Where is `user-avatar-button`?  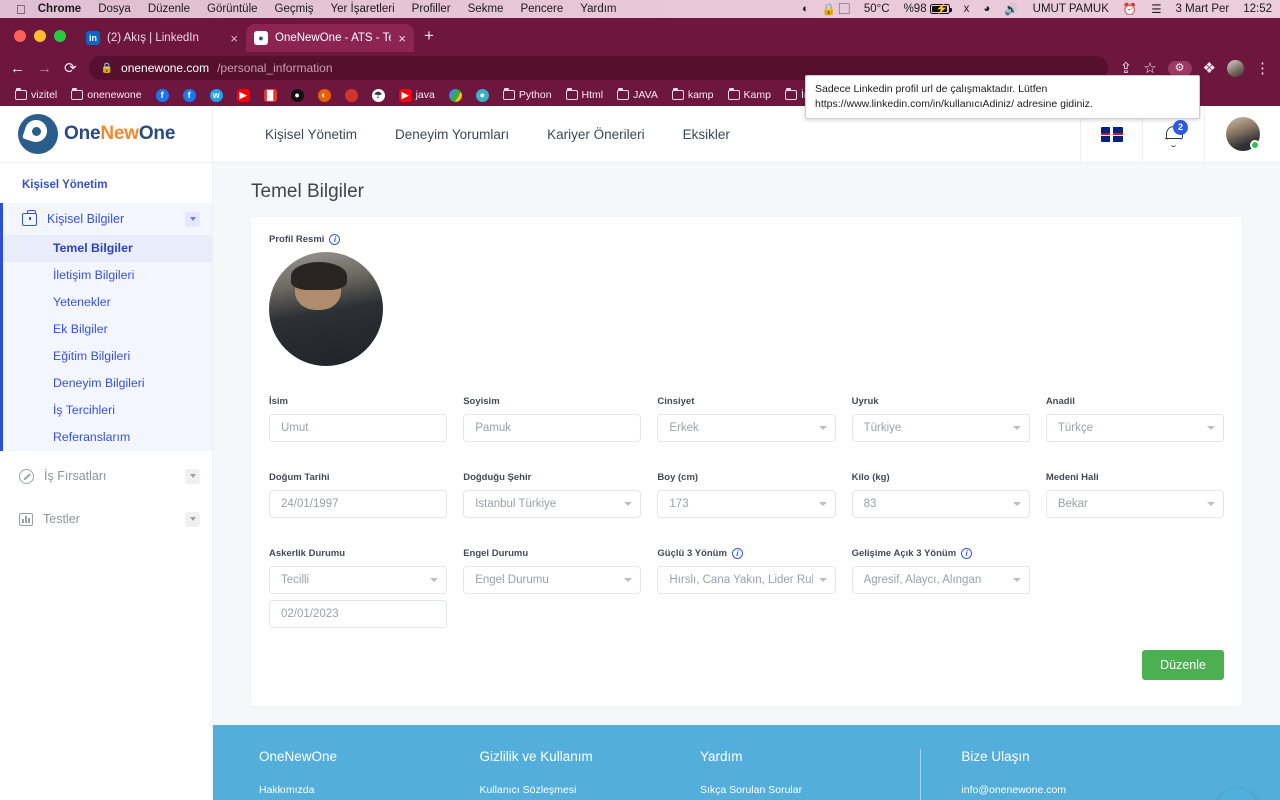
user-avatar-button is located at coordinates (1242, 134).